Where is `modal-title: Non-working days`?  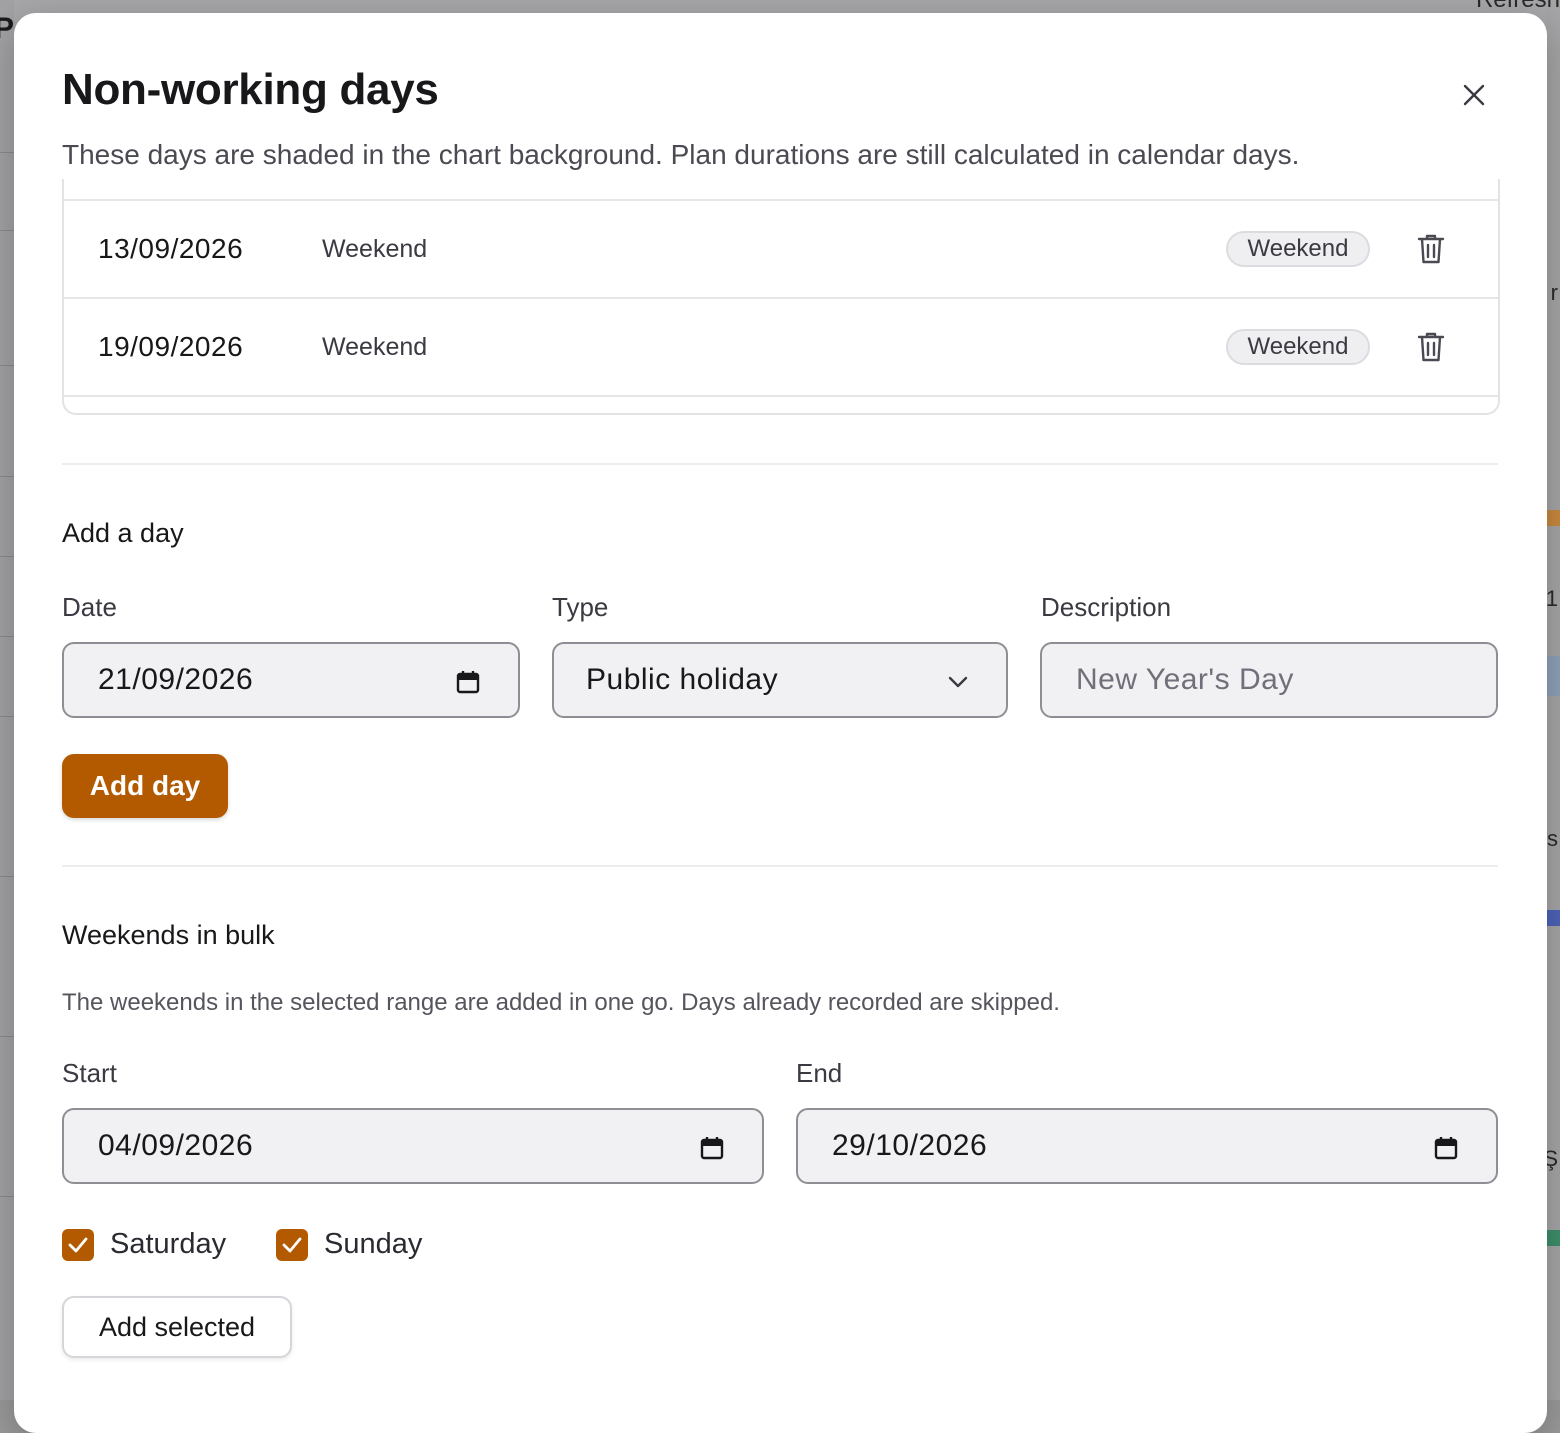 modal-title: Non-working days is located at coordinates (250, 89).